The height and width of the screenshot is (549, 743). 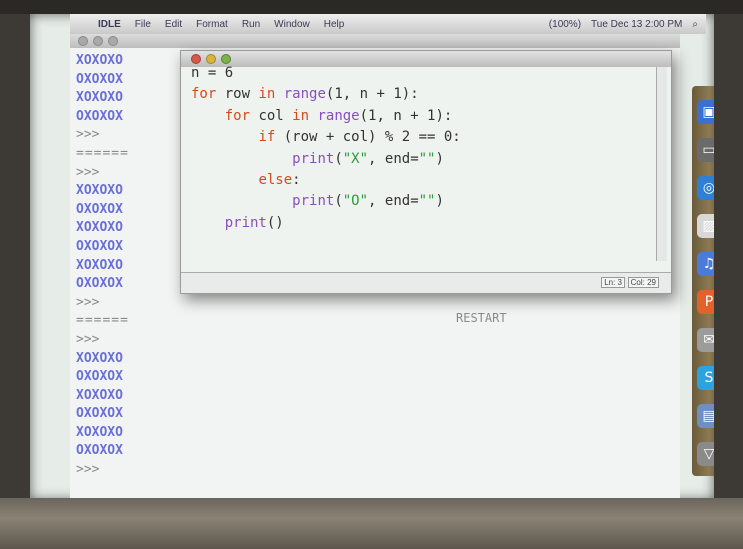 What do you see at coordinates (705, 340) in the screenshot?
I see `mail-icon: ✉` at bounding box center [705, 340].